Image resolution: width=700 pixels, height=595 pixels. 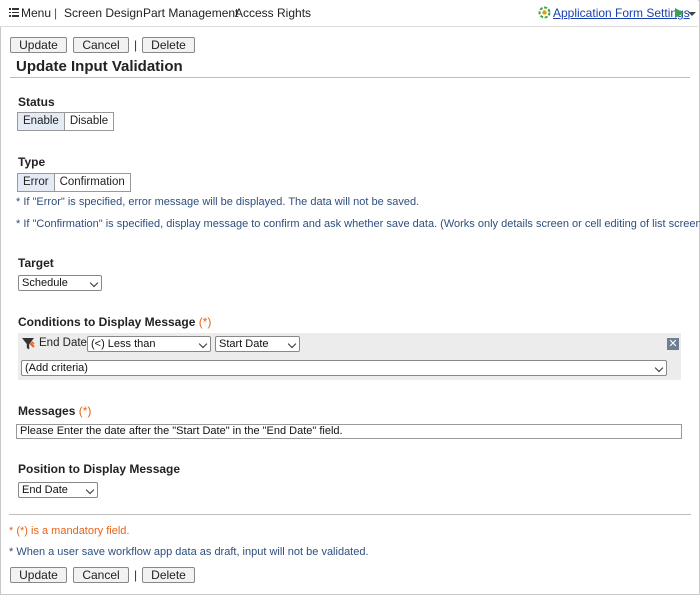 What do you see at coordinates (107, 322) in the screenshot?
I see `conditions-label-text: Conditions to Display Message` at bounding box center [107, 322].